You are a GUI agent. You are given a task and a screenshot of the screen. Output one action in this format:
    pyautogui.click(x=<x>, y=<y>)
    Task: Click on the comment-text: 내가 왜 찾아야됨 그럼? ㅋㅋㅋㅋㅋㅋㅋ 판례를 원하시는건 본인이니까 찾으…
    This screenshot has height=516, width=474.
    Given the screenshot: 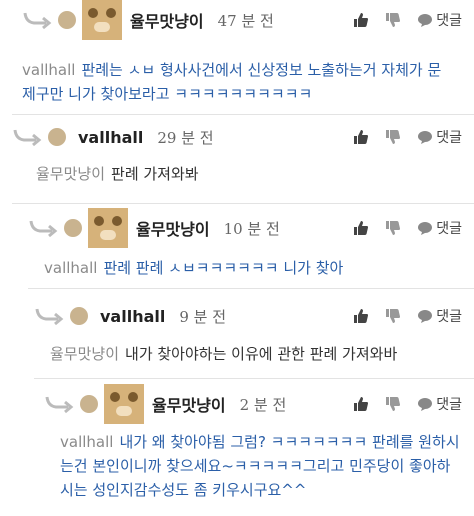 What is the action you would take?
    pyautogui.click(x=260, y=466)
    